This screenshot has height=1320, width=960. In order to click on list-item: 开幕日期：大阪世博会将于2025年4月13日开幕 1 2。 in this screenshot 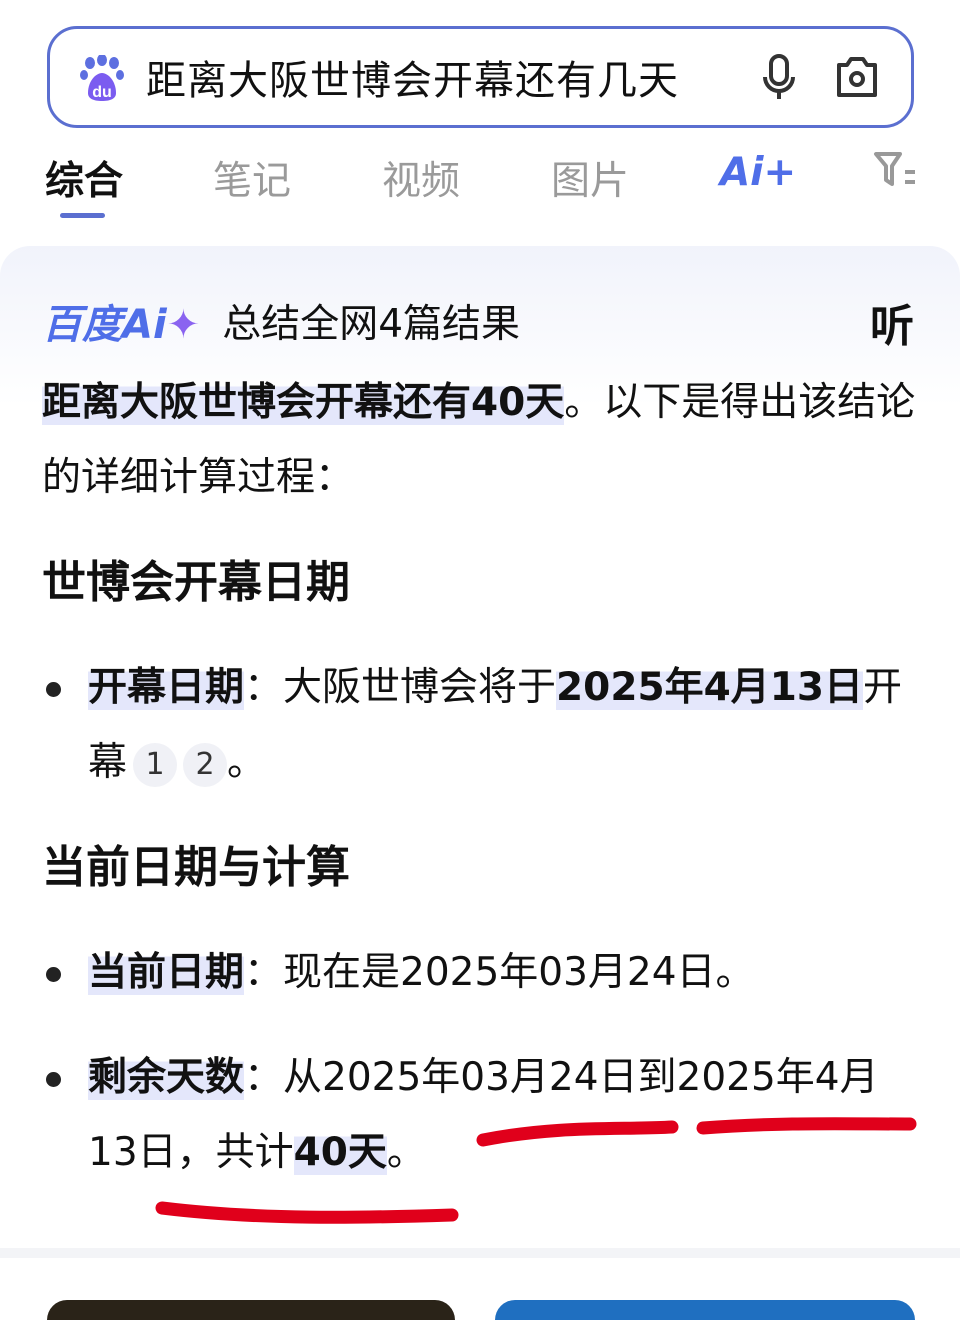, I will do `click(479, 725)`.